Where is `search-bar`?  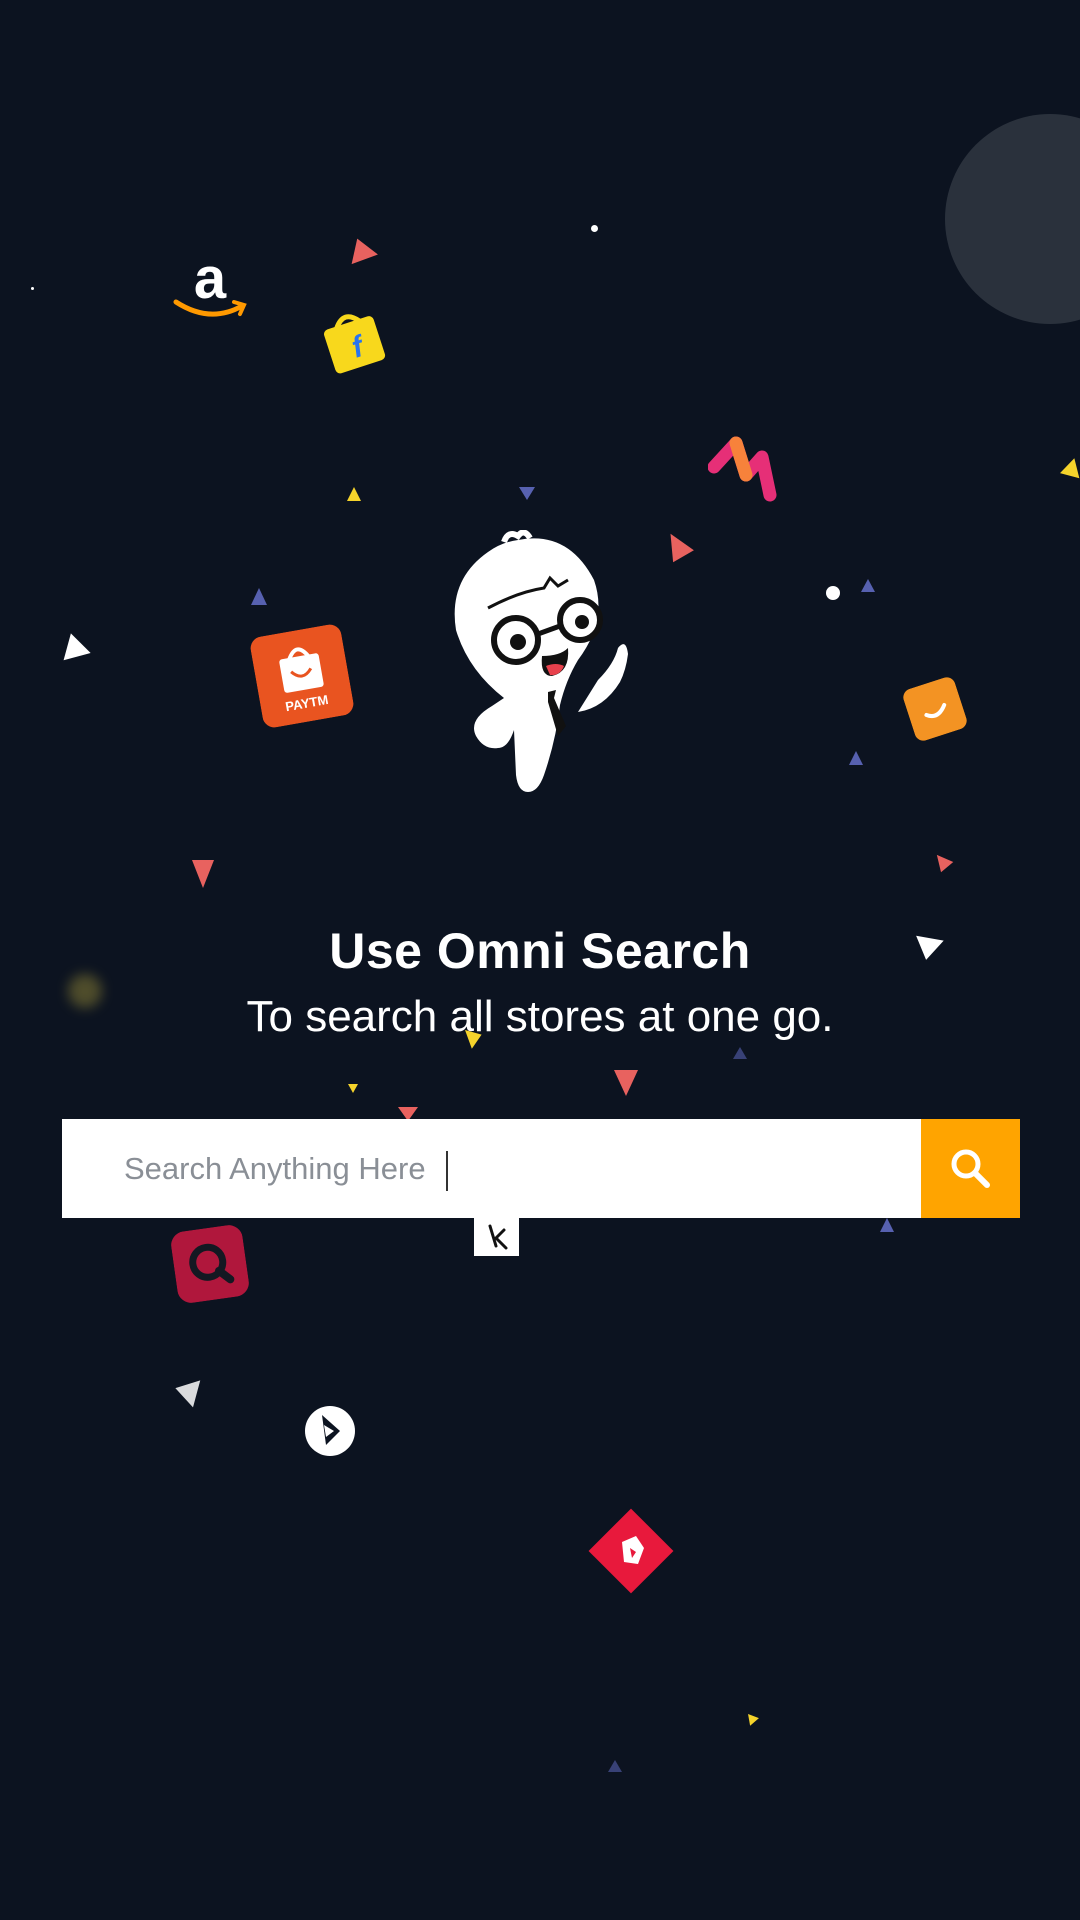
search-bar is located at coordinates (541, 1168).